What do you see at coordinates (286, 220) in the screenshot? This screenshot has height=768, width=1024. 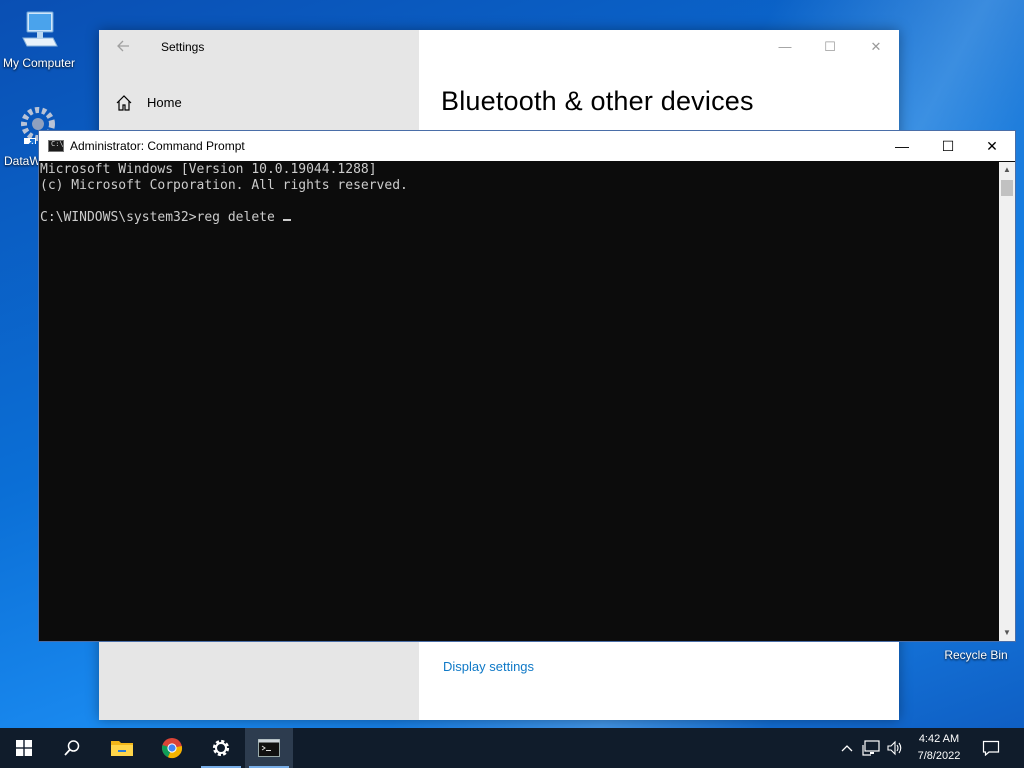 I see `text-cursor` at bounding box center [286, 220].